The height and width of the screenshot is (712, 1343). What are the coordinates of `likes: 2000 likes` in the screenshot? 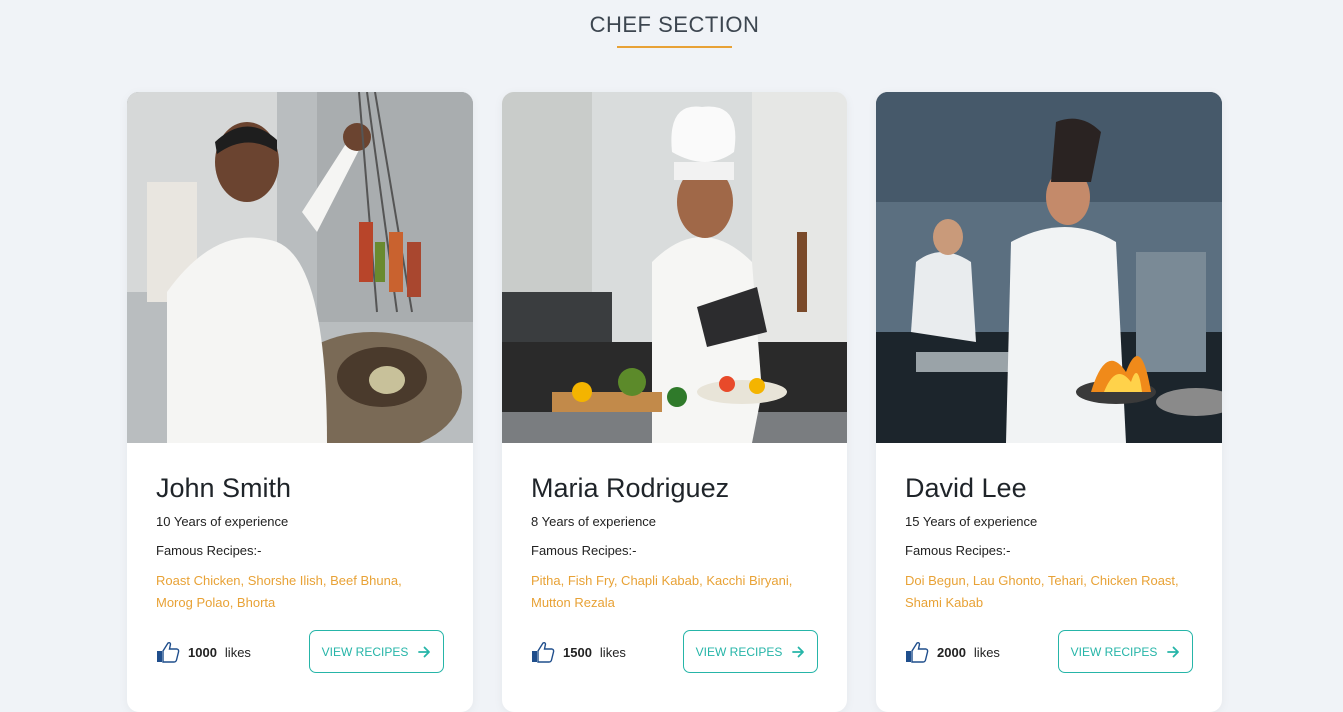 It's located at (952, 652).